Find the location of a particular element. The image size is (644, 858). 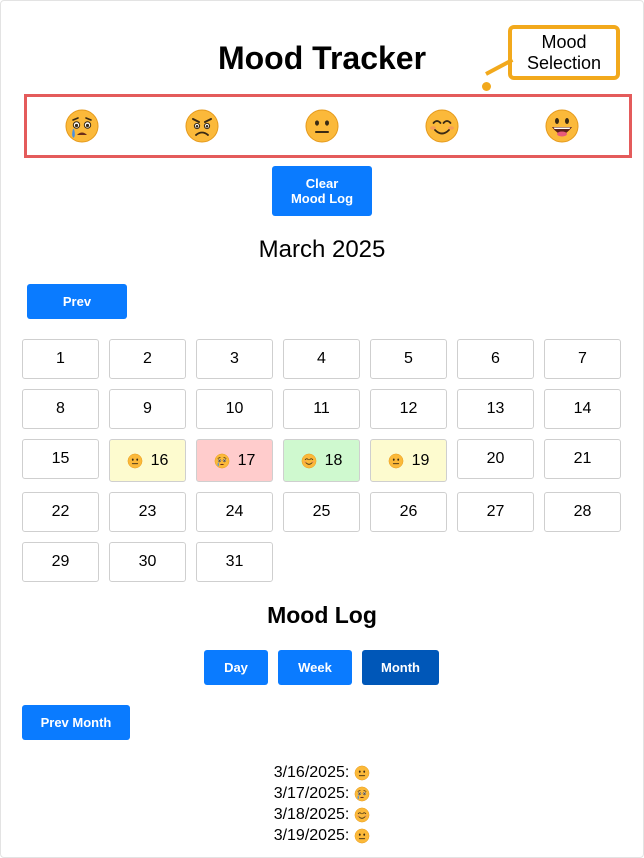

calendar-day: 11 is located at coordinates (321, 409).